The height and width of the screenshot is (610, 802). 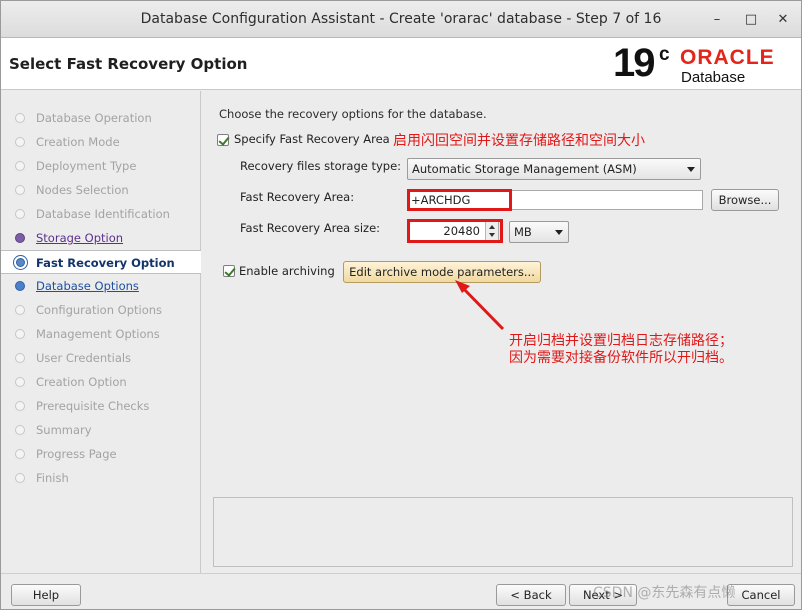 I want to click on step-label: Database Operation, so click(x=94, y=118).